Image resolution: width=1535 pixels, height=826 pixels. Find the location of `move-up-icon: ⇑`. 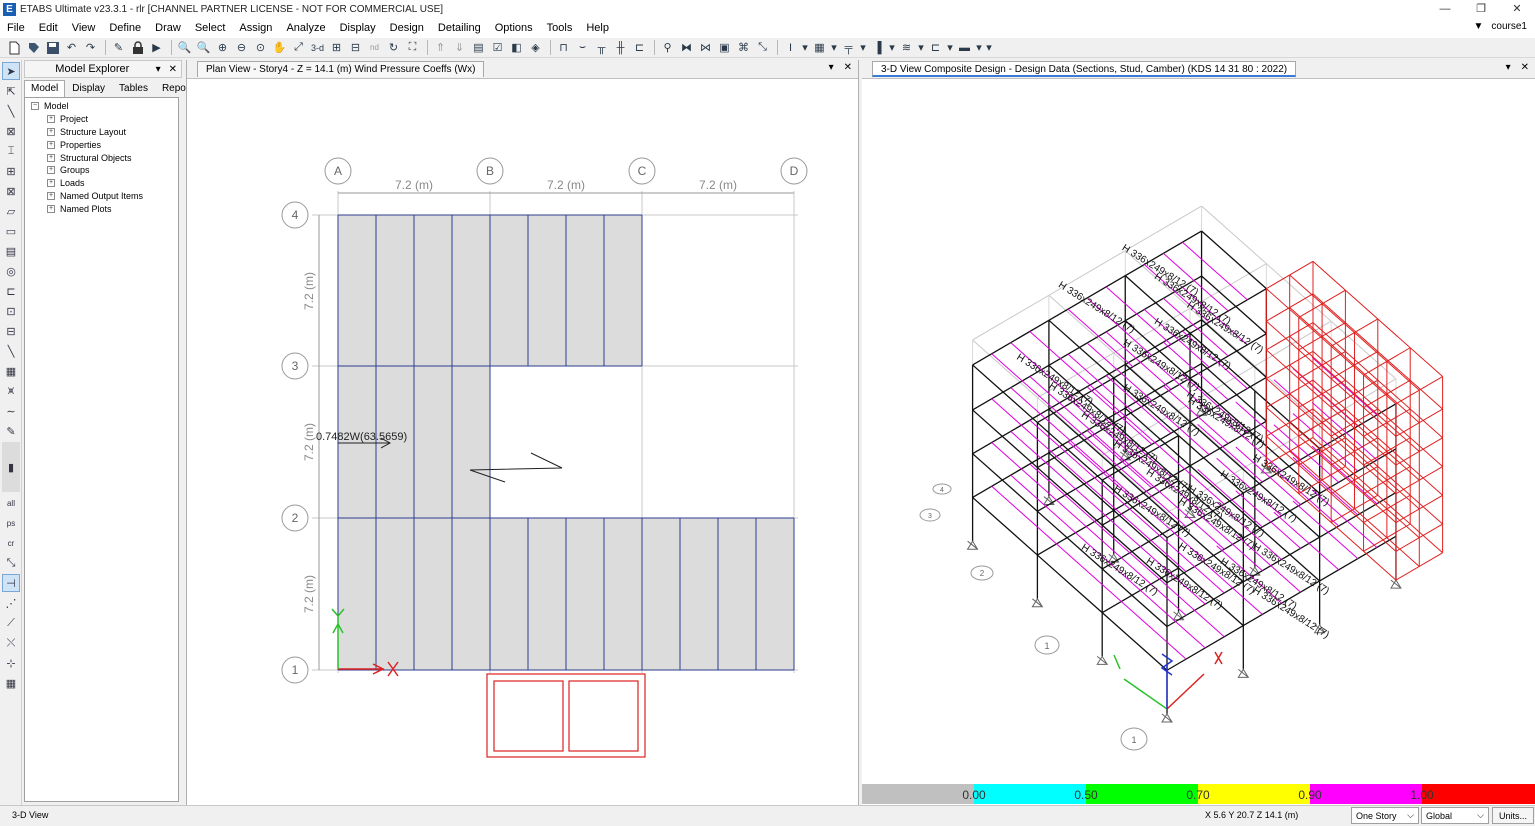

move-up-icon: ⇑ is located at coordinates (440, 48).